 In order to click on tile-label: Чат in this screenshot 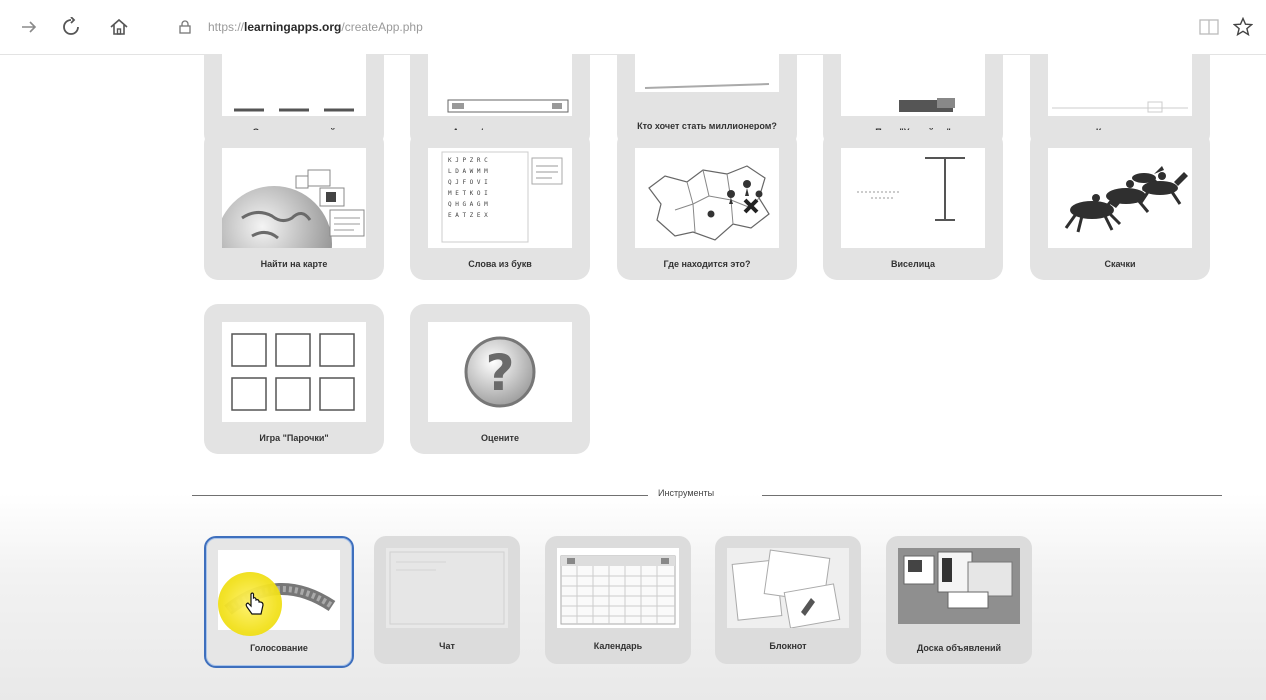, I will do `click(447, 646)`.